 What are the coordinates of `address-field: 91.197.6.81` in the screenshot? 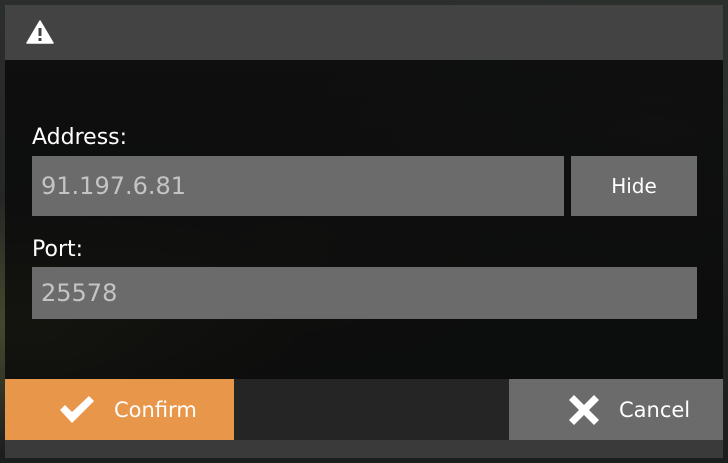 It's located at (298, 186).